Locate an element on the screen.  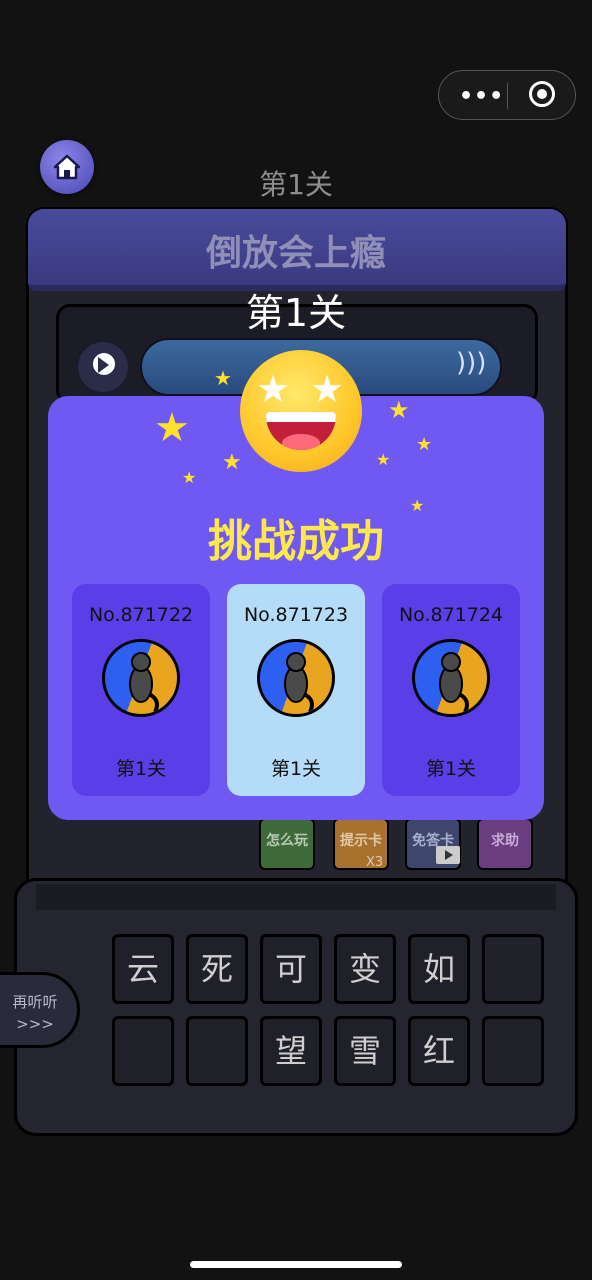
target-icon is located at coordinates (542, 94).